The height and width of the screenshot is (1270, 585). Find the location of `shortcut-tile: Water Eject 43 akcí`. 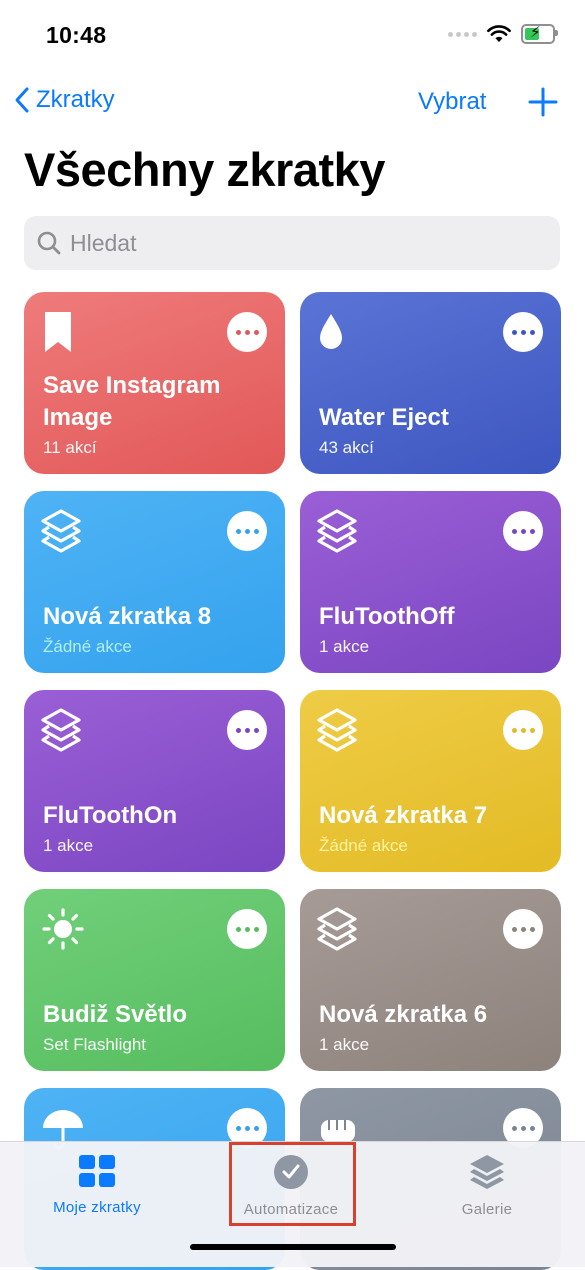

shortcut-tile: Water Eject 43 akcí is located at coordinates (430, 383).